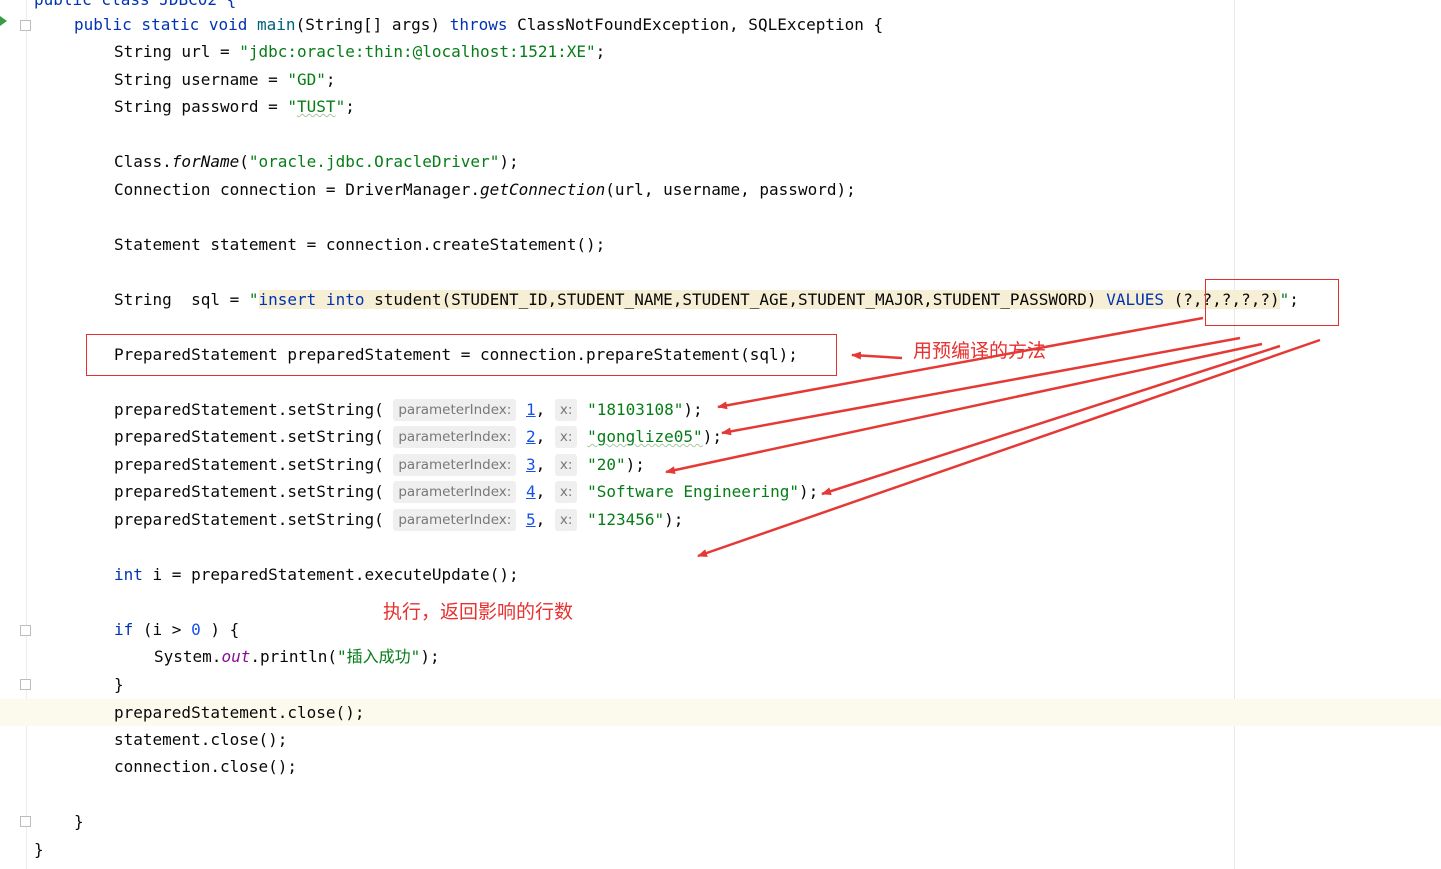  Describe the element at coordinates (417, 51) in the screenshot. I see `string-literal: "jdbc:oracle:thin:@localhost:1521:XE"` at that location.